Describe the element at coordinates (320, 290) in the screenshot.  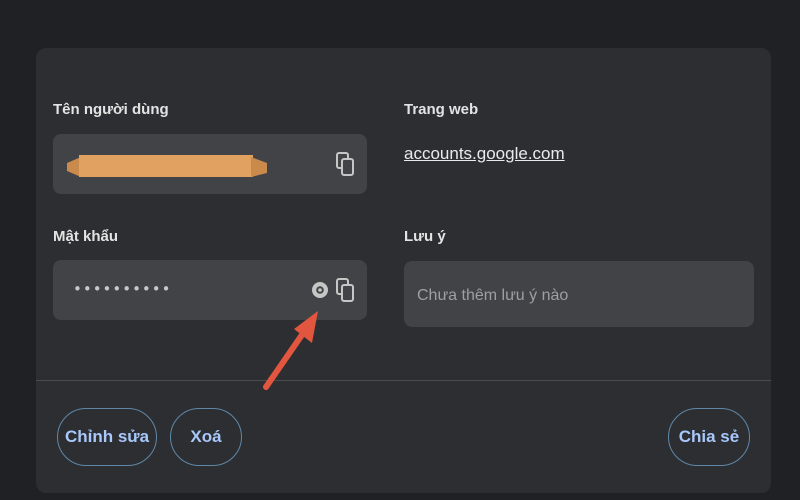
I see `eye-icon` at that location.